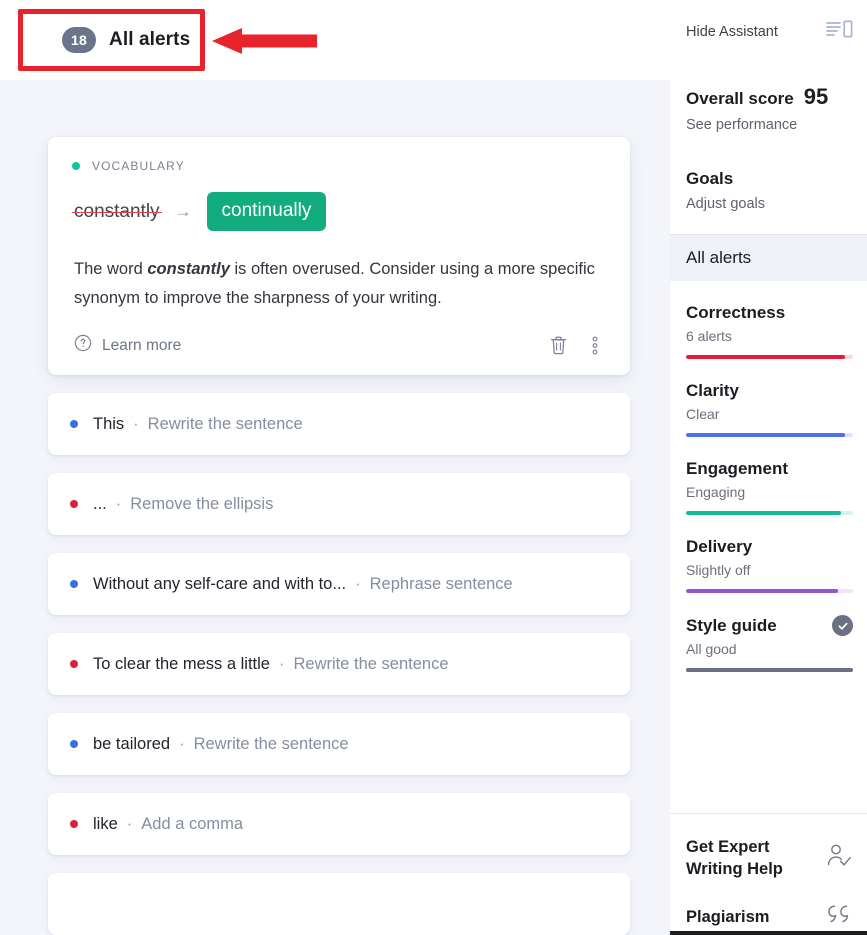 This screenshot has width=867, height=935. Describe the element at coordinates (769, 21) in the screenshot. I see `hide-assistant-button: Hide Assistant` at that location.